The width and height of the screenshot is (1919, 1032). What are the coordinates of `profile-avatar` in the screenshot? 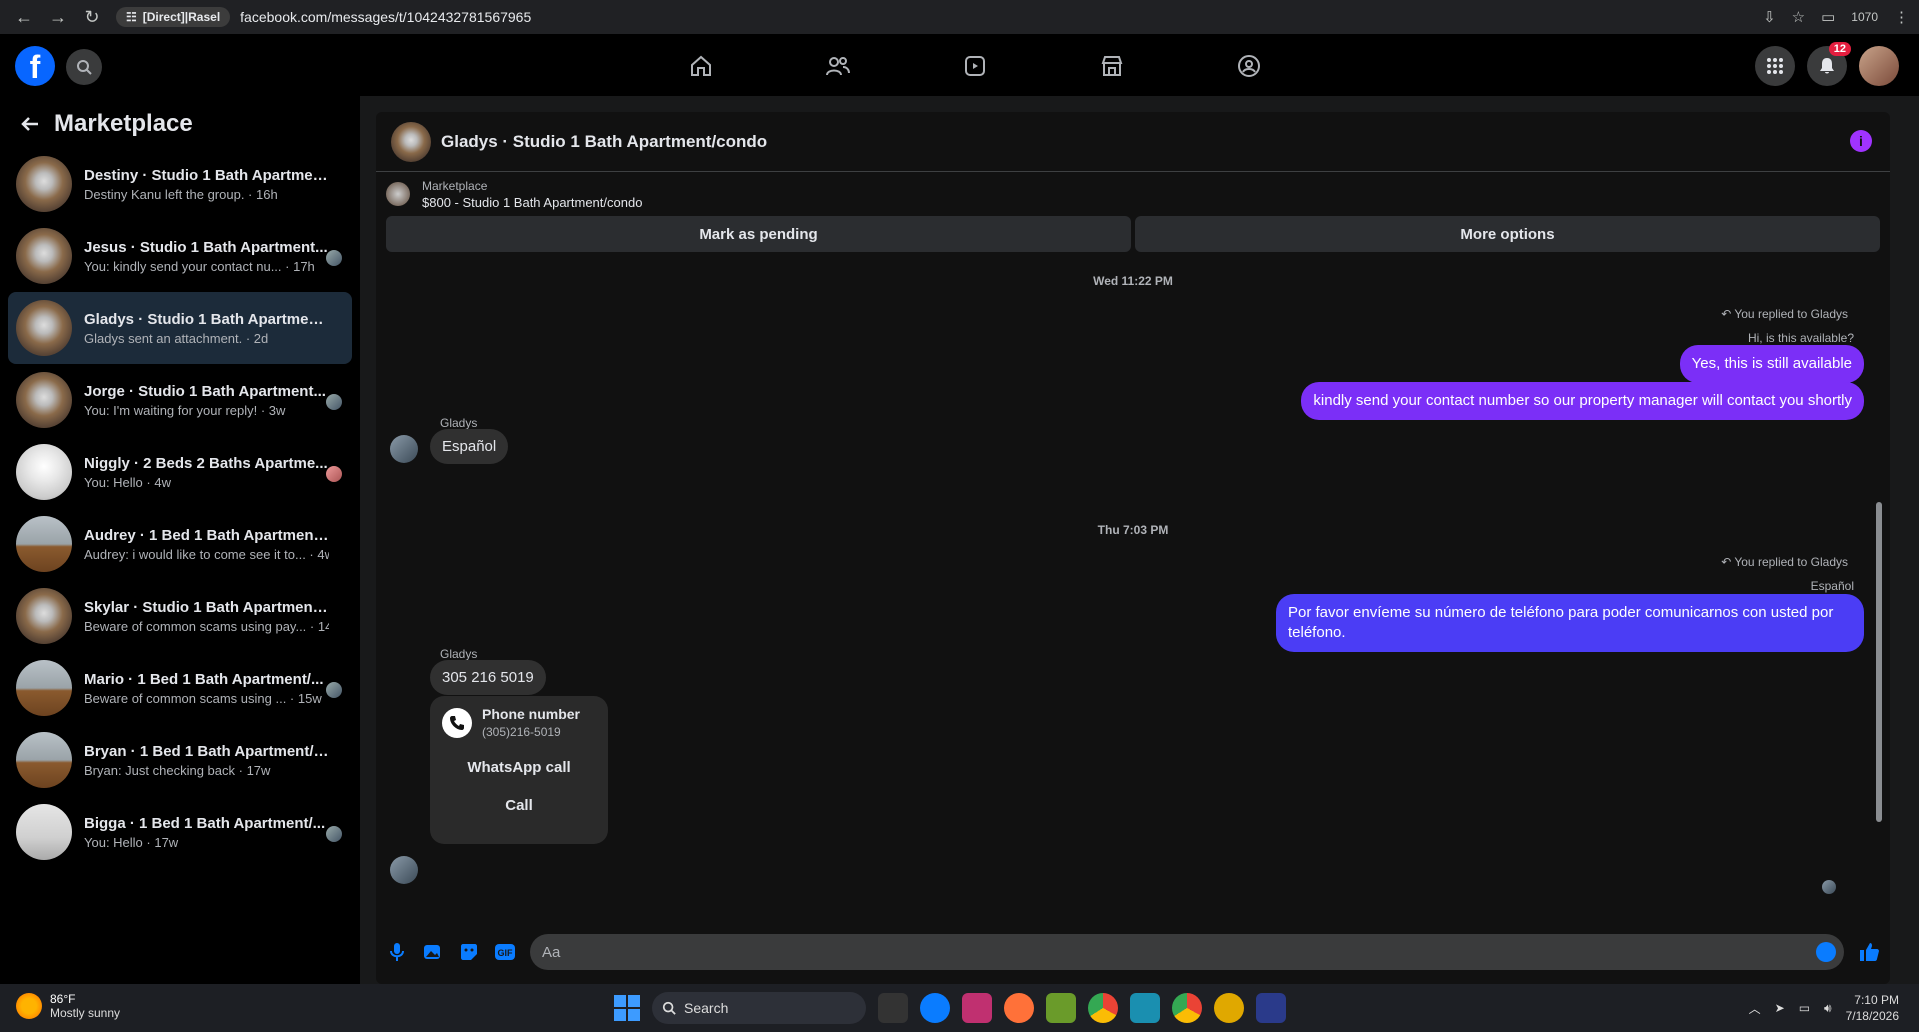 It's located at (1879, 66).